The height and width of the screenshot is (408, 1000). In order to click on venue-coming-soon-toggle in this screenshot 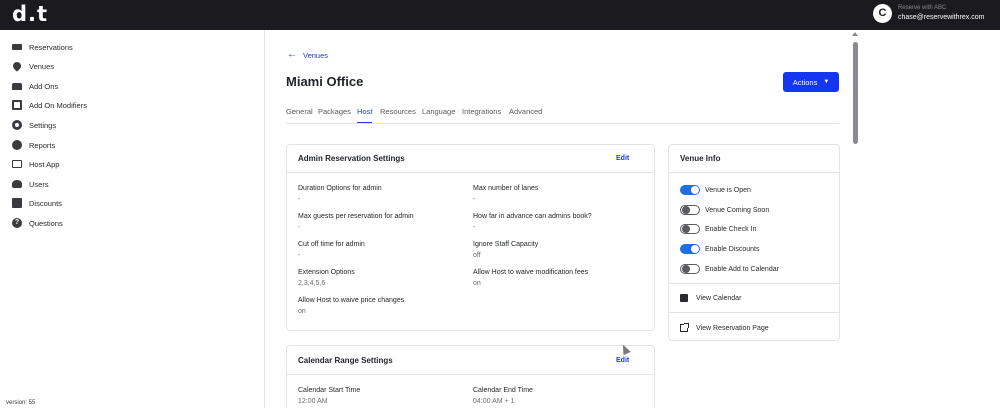, I will do `click(690, 210)`.